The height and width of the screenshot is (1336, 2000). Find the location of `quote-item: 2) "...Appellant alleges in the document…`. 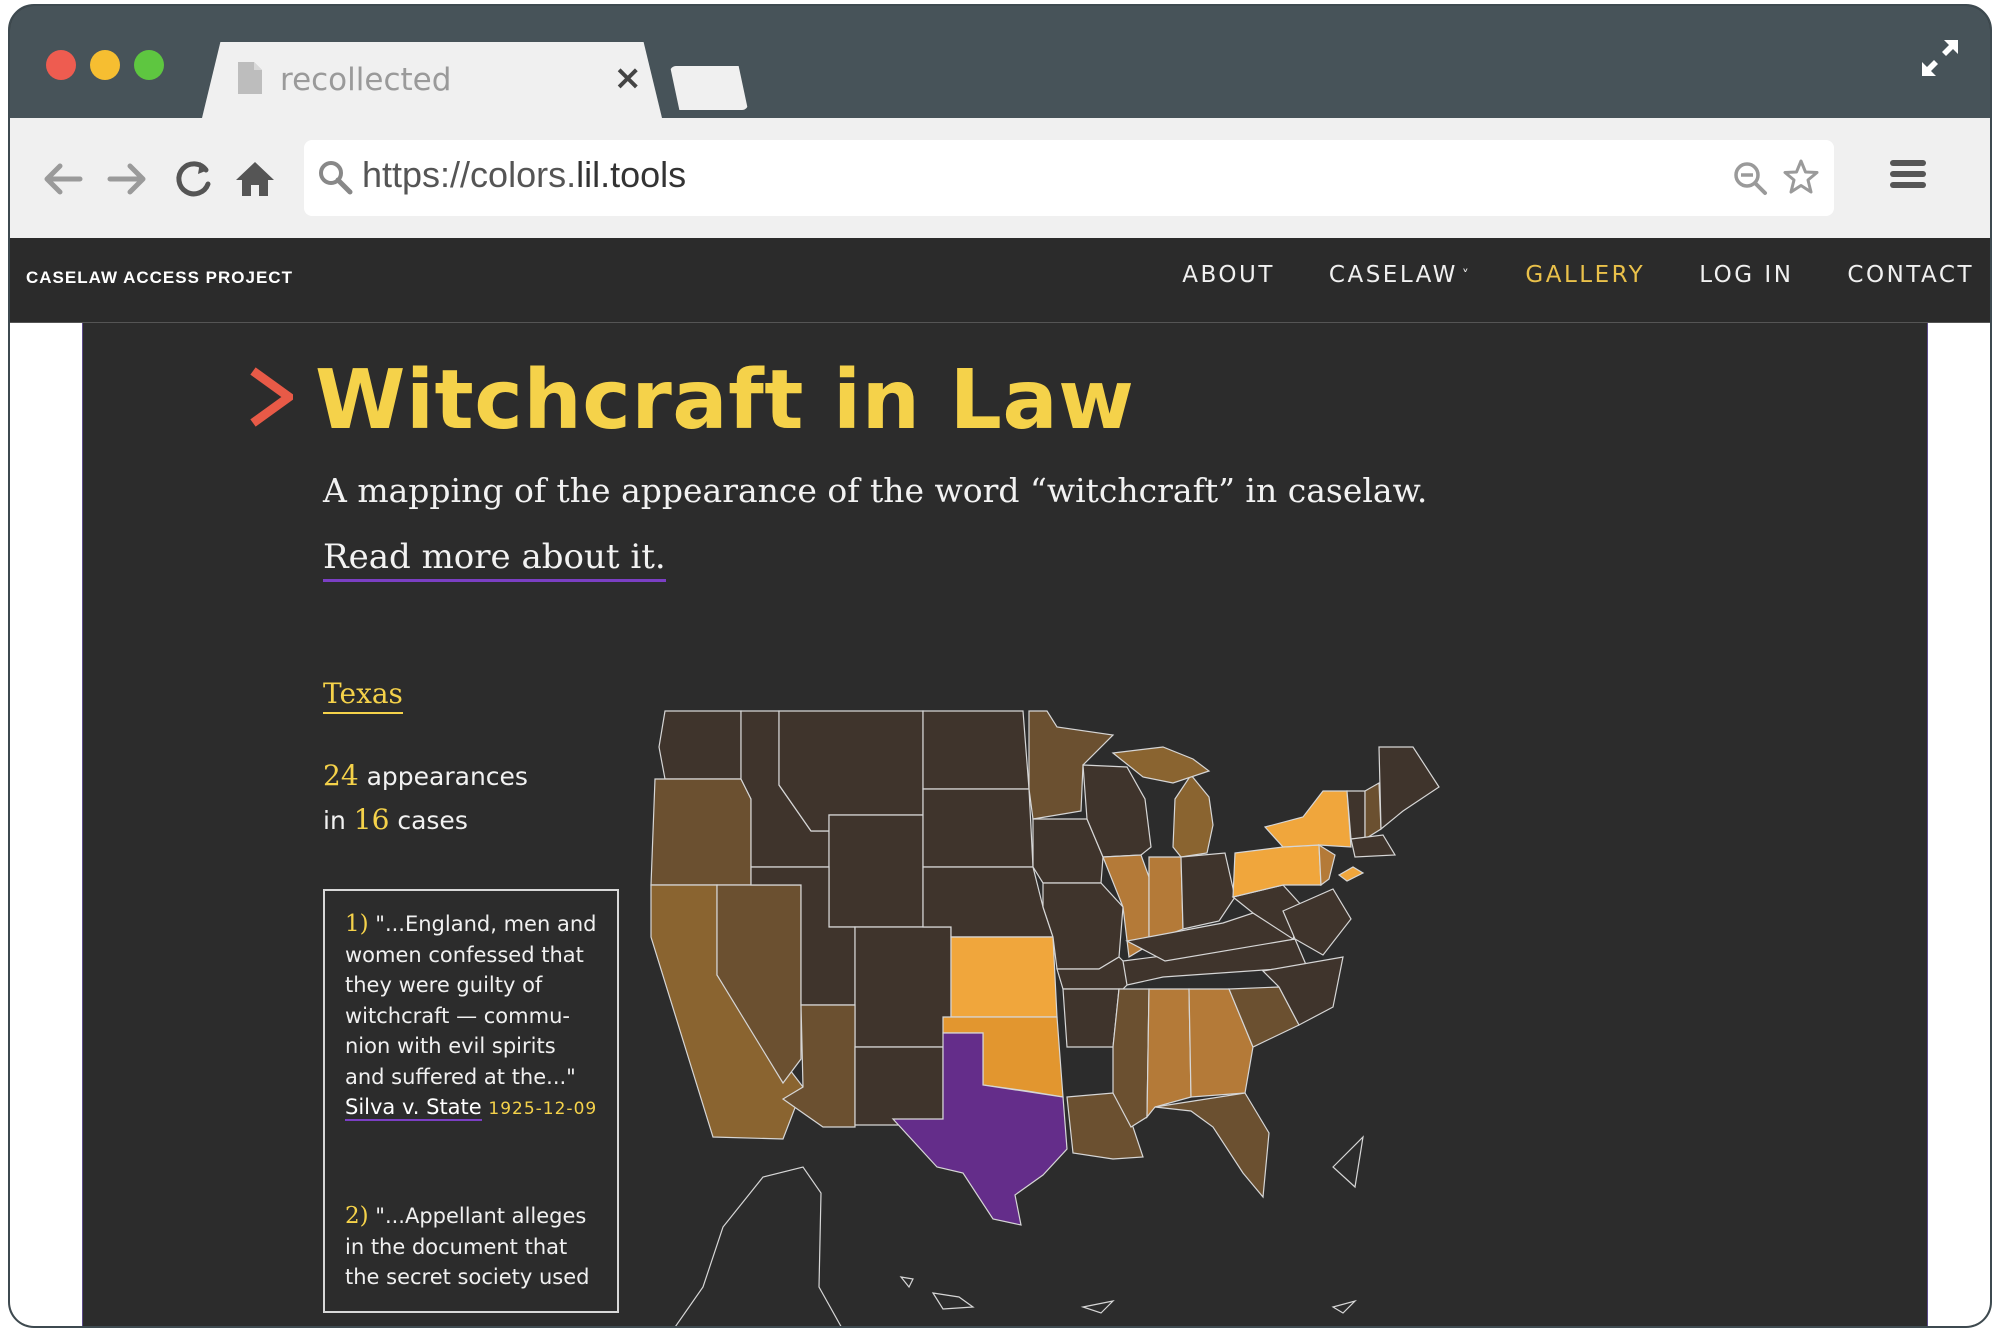

quote-item: 2) "...Appellant alleges in the document… is located at coordinates (473, 1247).